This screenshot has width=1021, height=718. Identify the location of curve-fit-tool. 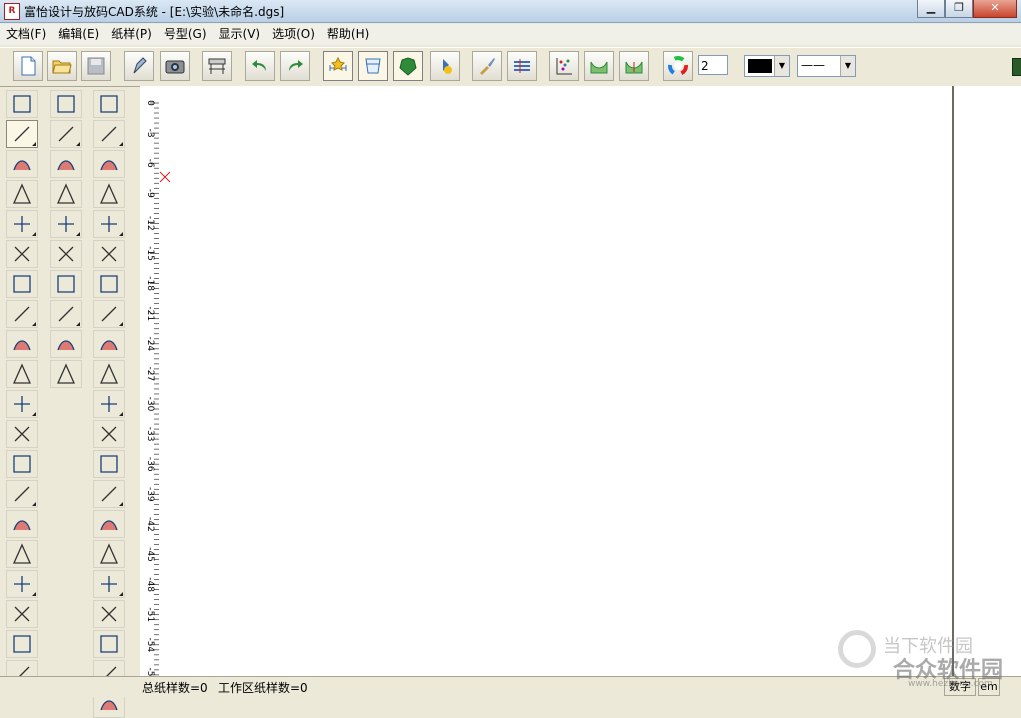
(109, 614).